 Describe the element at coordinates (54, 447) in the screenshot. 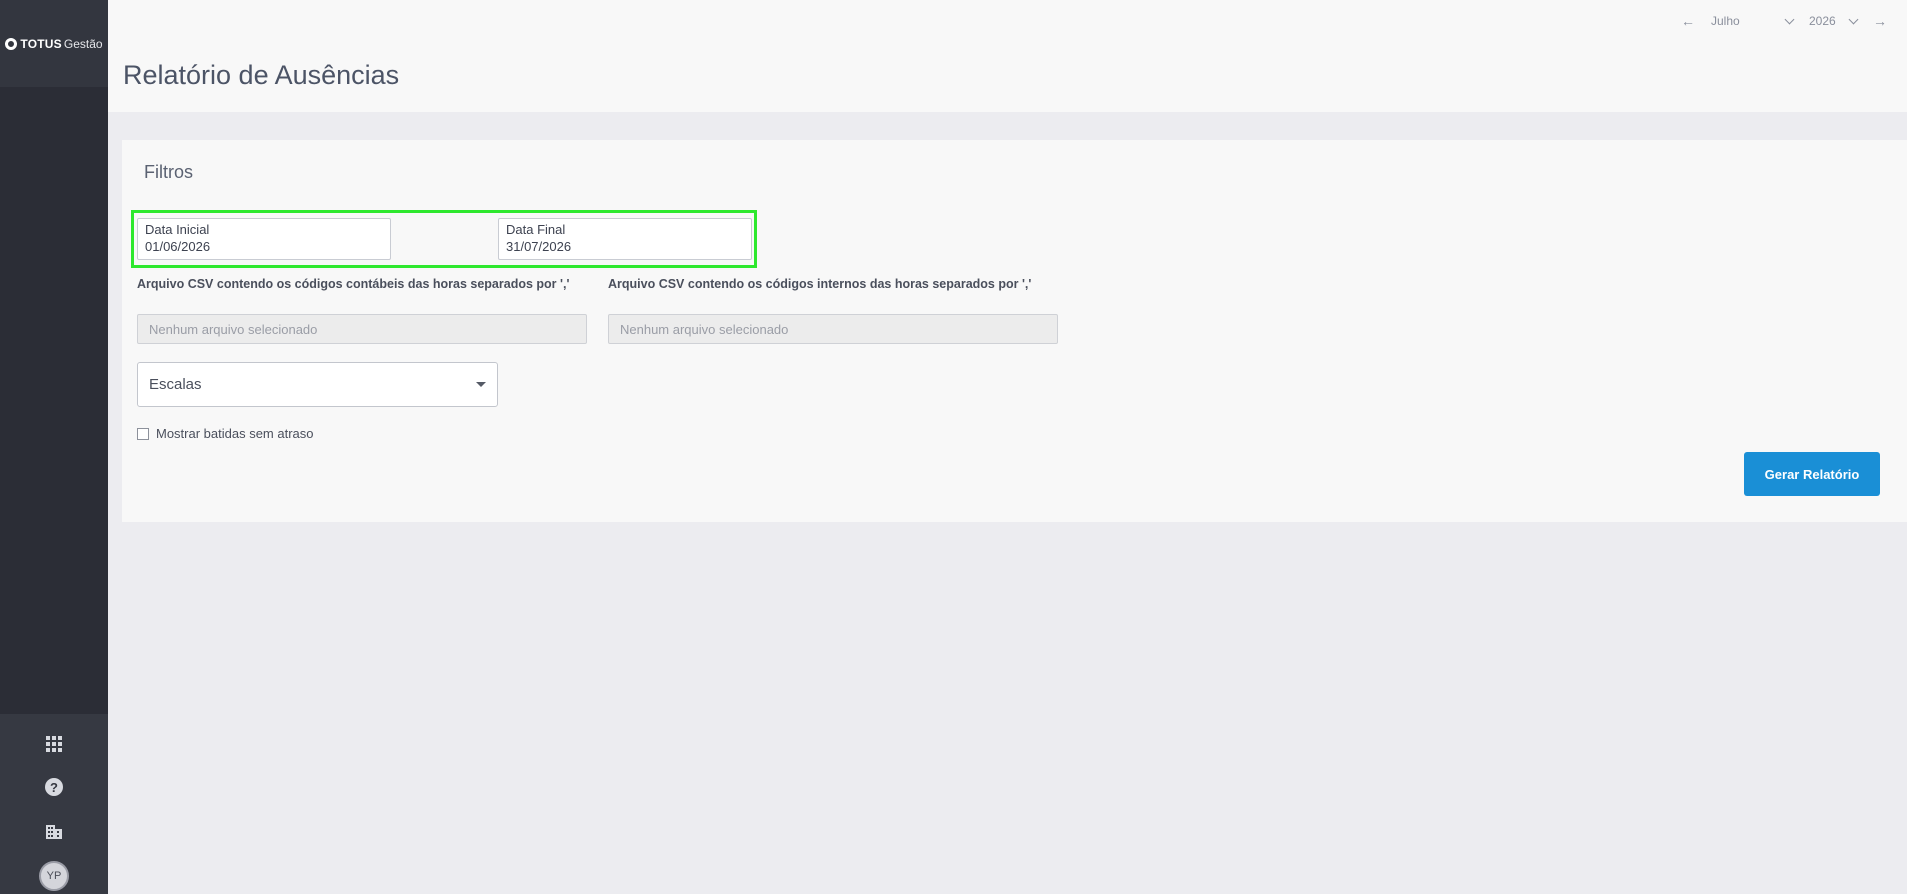

I see `sidebar: TOTUS Gestão ? YP` at that location.